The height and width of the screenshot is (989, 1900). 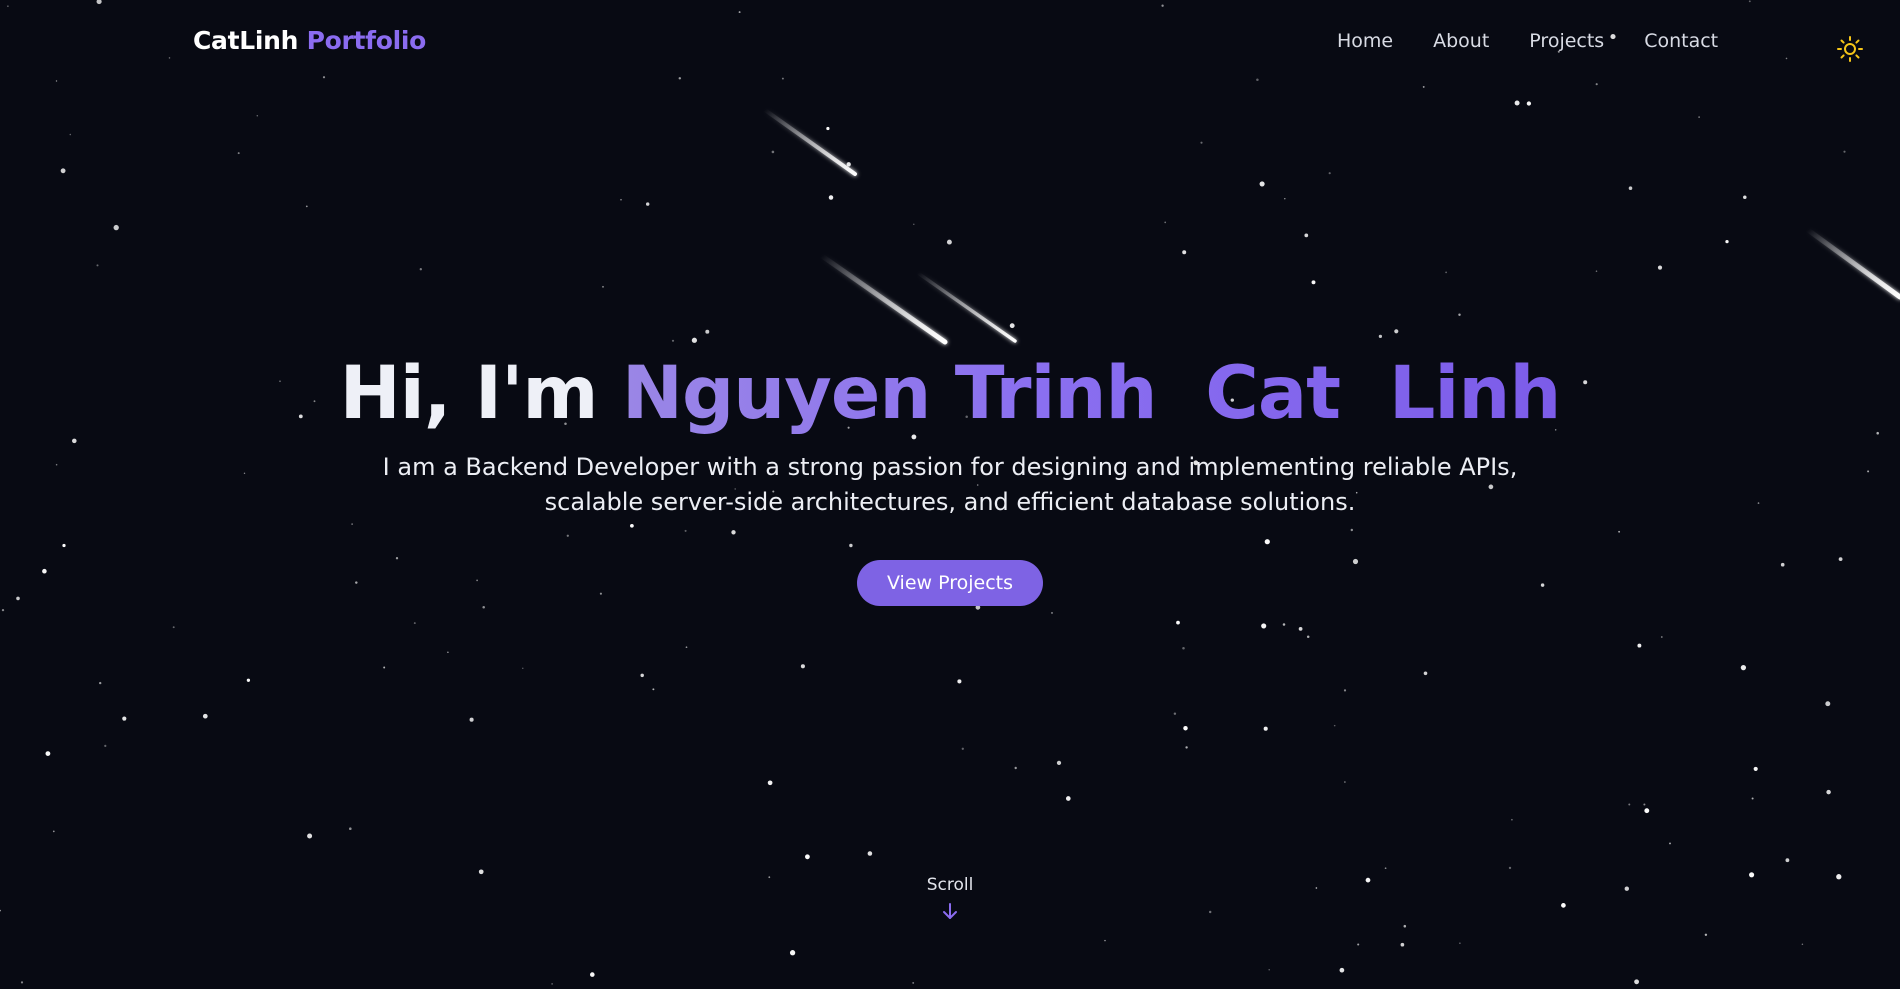 I want to click on nav-link-projects: Projects, so click(x=1566, y=41).